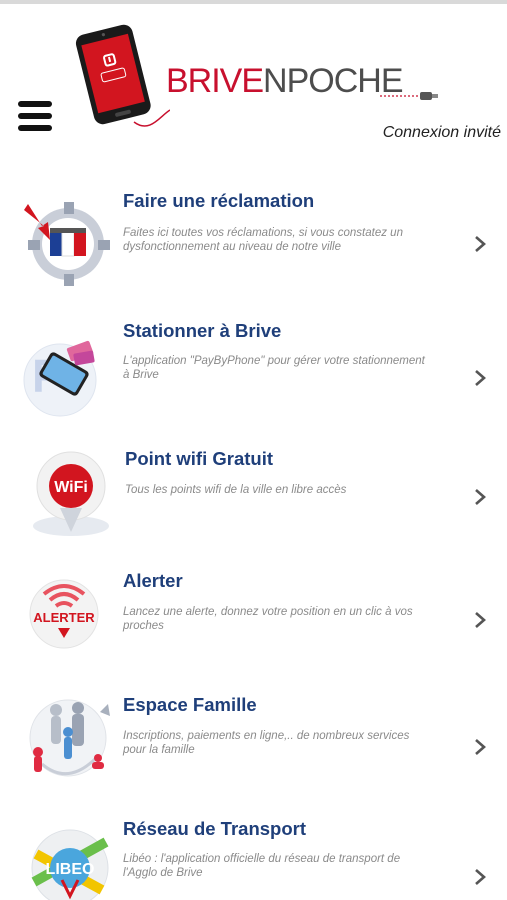  I want to click on app-logo: BRIVENPOCHE, so click(288, 75).